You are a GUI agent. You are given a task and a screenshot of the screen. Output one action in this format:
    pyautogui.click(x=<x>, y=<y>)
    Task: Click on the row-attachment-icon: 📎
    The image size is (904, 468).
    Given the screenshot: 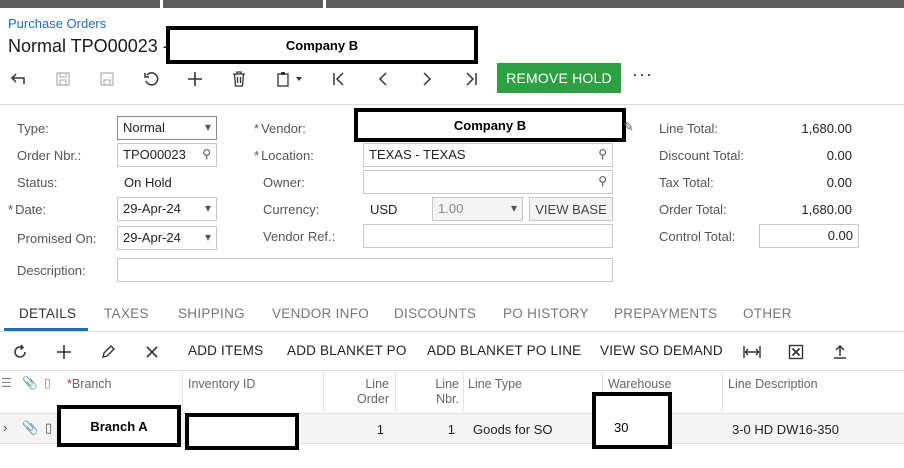 What is the action you would take?
    pyautogui.click(x=30, y=428)
    